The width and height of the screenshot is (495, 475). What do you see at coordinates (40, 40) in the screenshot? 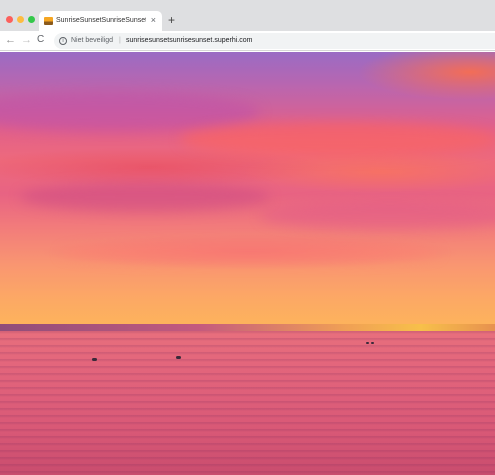
I see `reload-button: C` at bounding box center [40, 40].